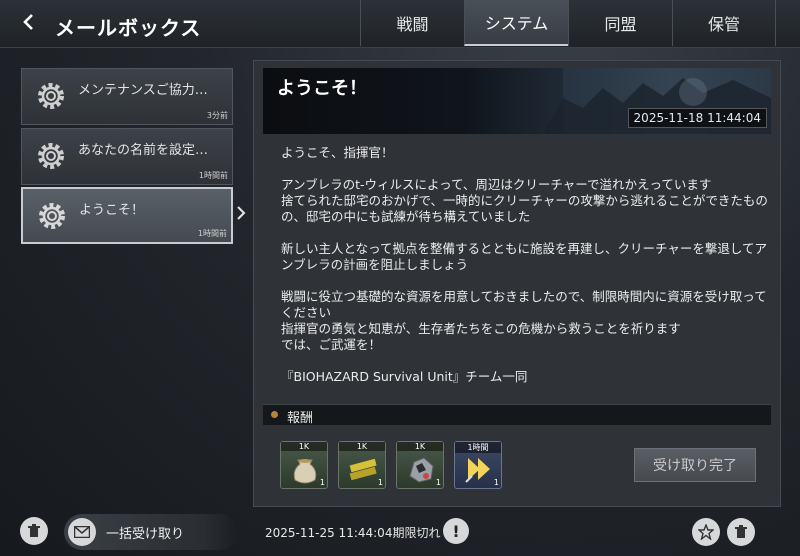 Image resolution: width=800 pixels, height=556 pixels. I want to click on star-icon, so click(706, 532).